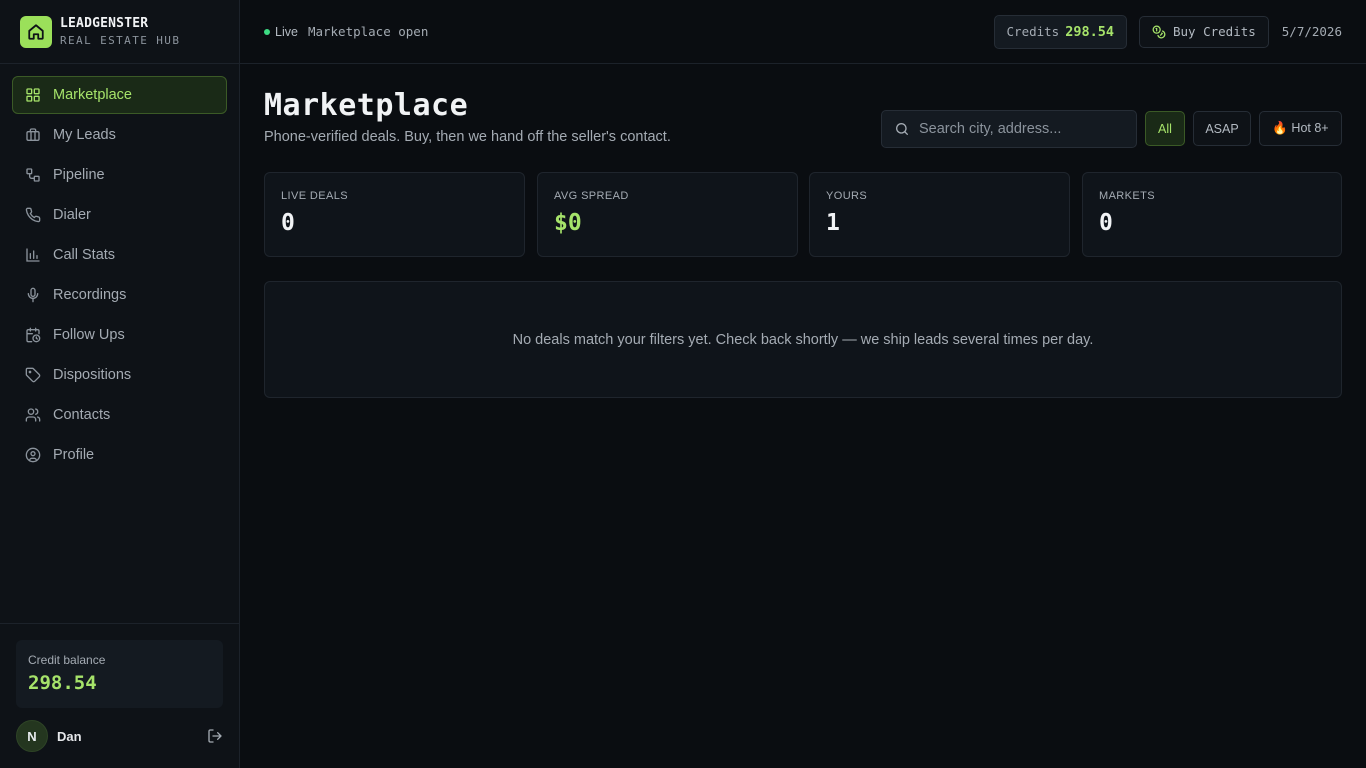 This screenshot has height=768, width=1366. Describe the element at coordinates (79, 175) in the screenshot. I see `sidebar-item-label: Pipeline` at that location.